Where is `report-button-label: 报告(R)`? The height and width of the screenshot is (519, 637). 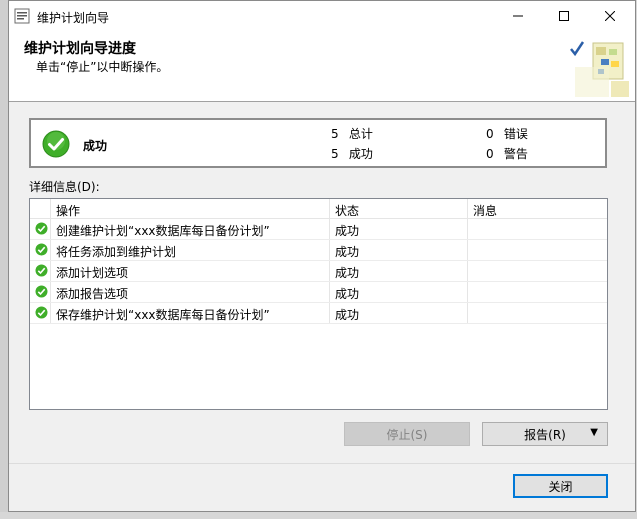 report-button-label: 报告(R) is located at coordinates (545, 434).